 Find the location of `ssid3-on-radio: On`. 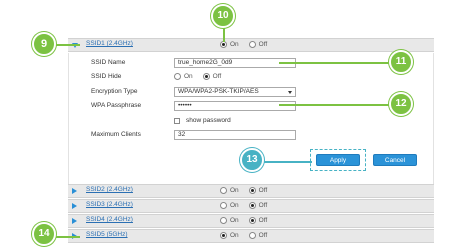

ssid3-on-radio: On is located at coordinates (229, 205).